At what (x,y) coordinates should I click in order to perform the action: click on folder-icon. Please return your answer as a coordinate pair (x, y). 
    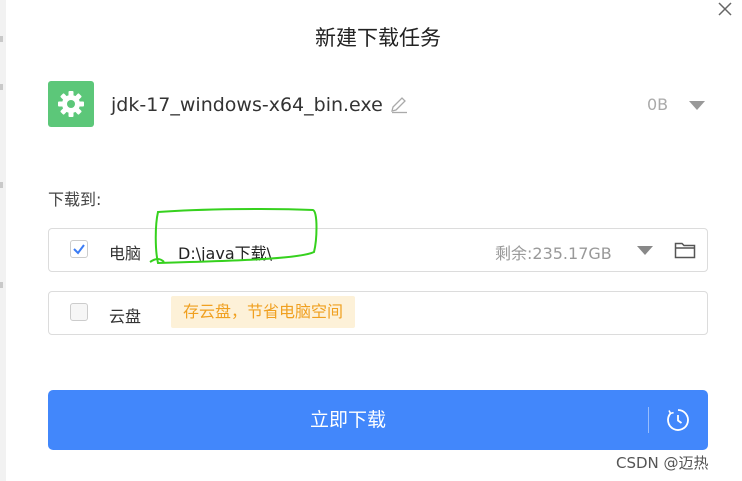
    Looking at the image, I should click on (685, 250).